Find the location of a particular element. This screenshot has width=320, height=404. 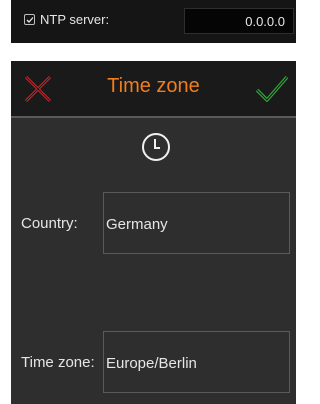

dialog-title: Time zone is located at coordinates (153, 86).